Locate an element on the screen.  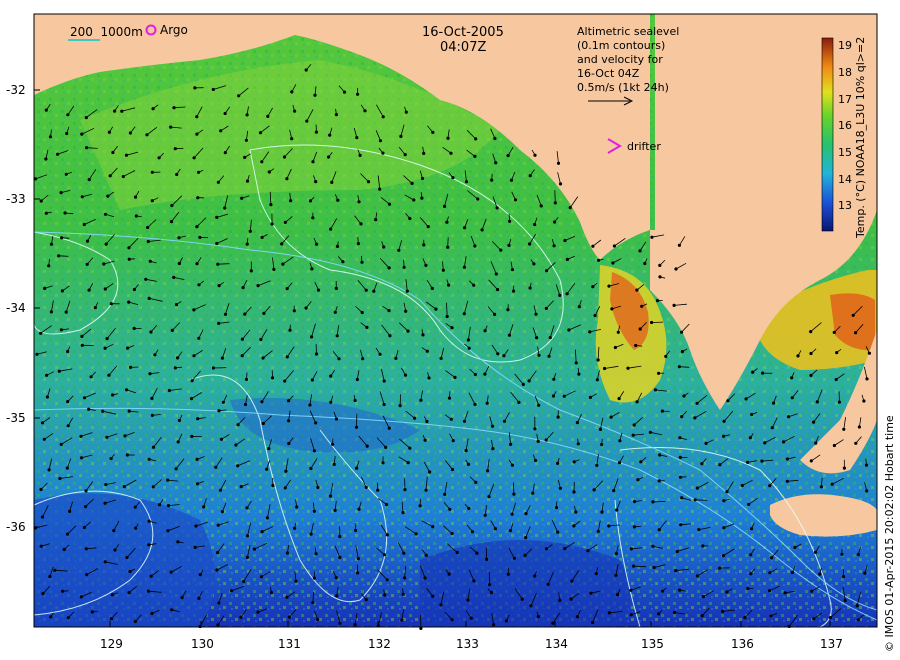
lon-tick-label: 130 is located at coordinates (202, 644).